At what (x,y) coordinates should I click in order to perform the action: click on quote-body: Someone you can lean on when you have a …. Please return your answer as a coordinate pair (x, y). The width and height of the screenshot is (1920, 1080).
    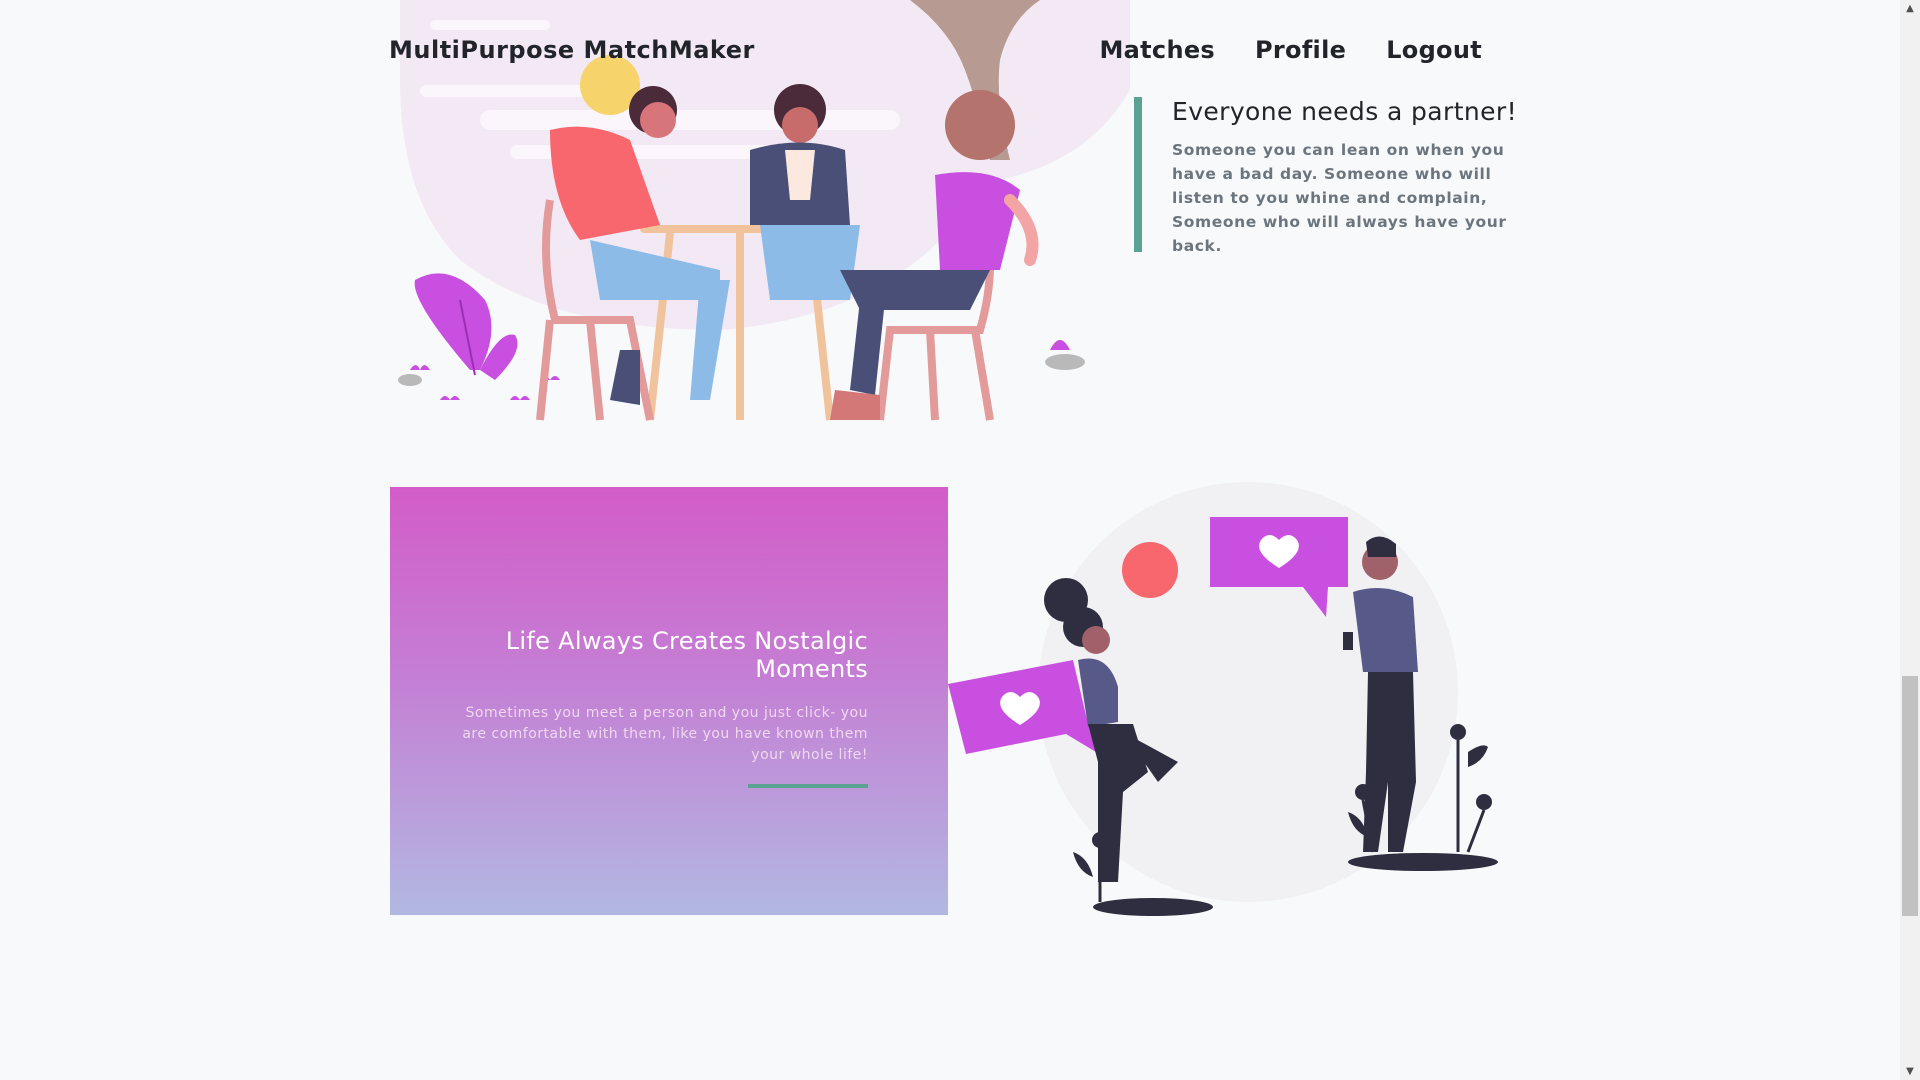
    Looking at the image, I should click on (1339, 198).